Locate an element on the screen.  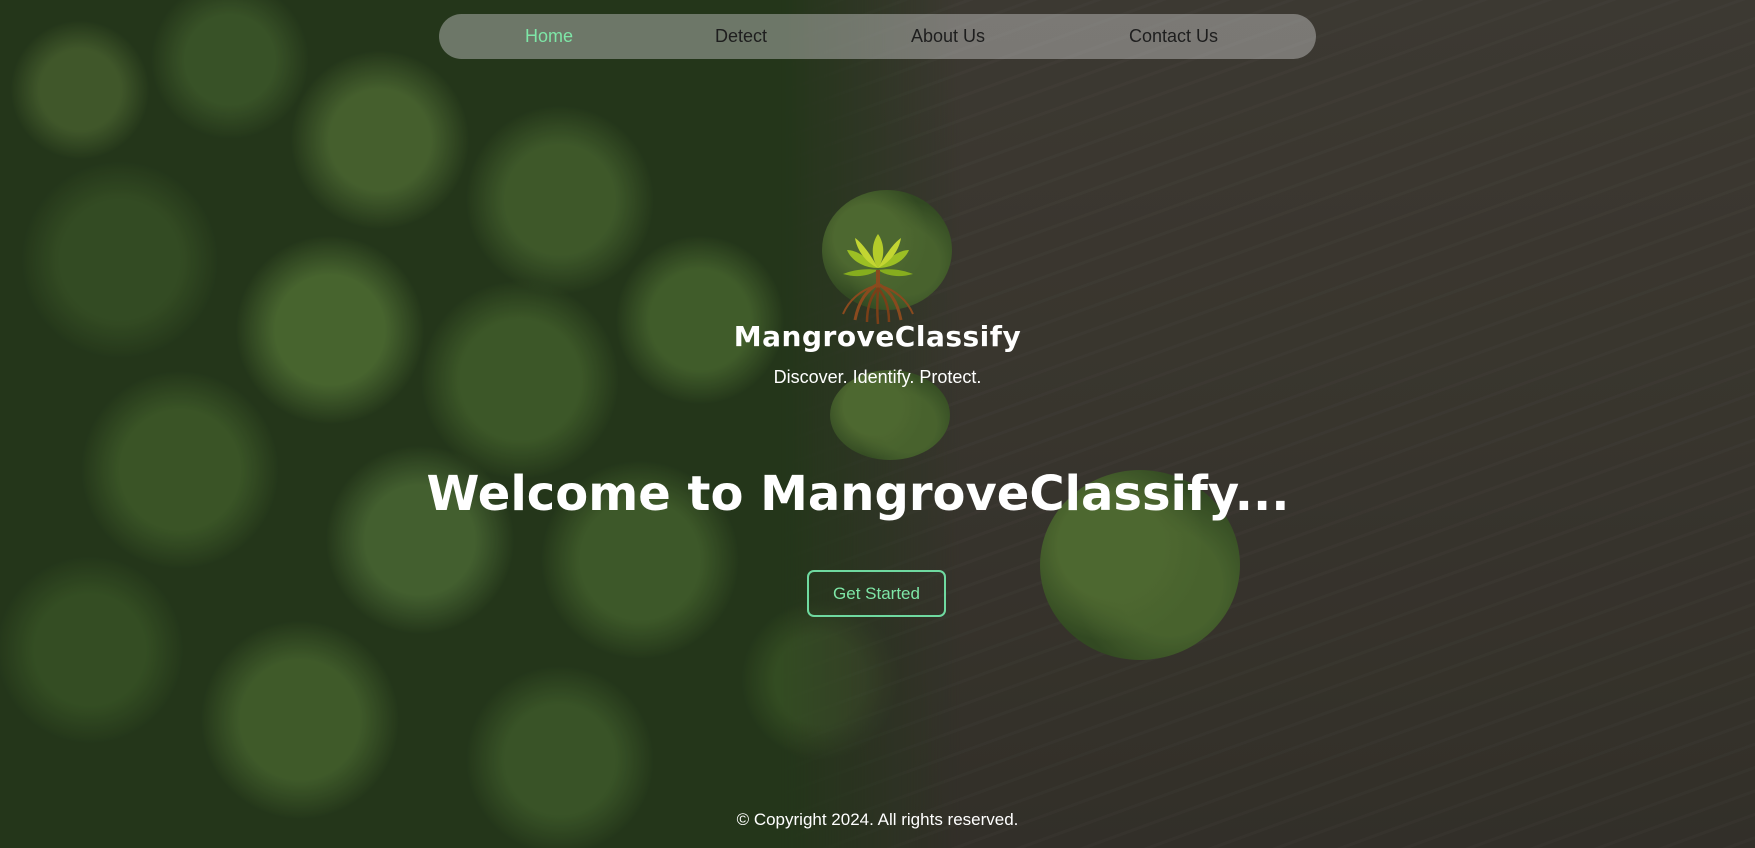
nav-about-us: About Us is located at coordinates (948, 36).